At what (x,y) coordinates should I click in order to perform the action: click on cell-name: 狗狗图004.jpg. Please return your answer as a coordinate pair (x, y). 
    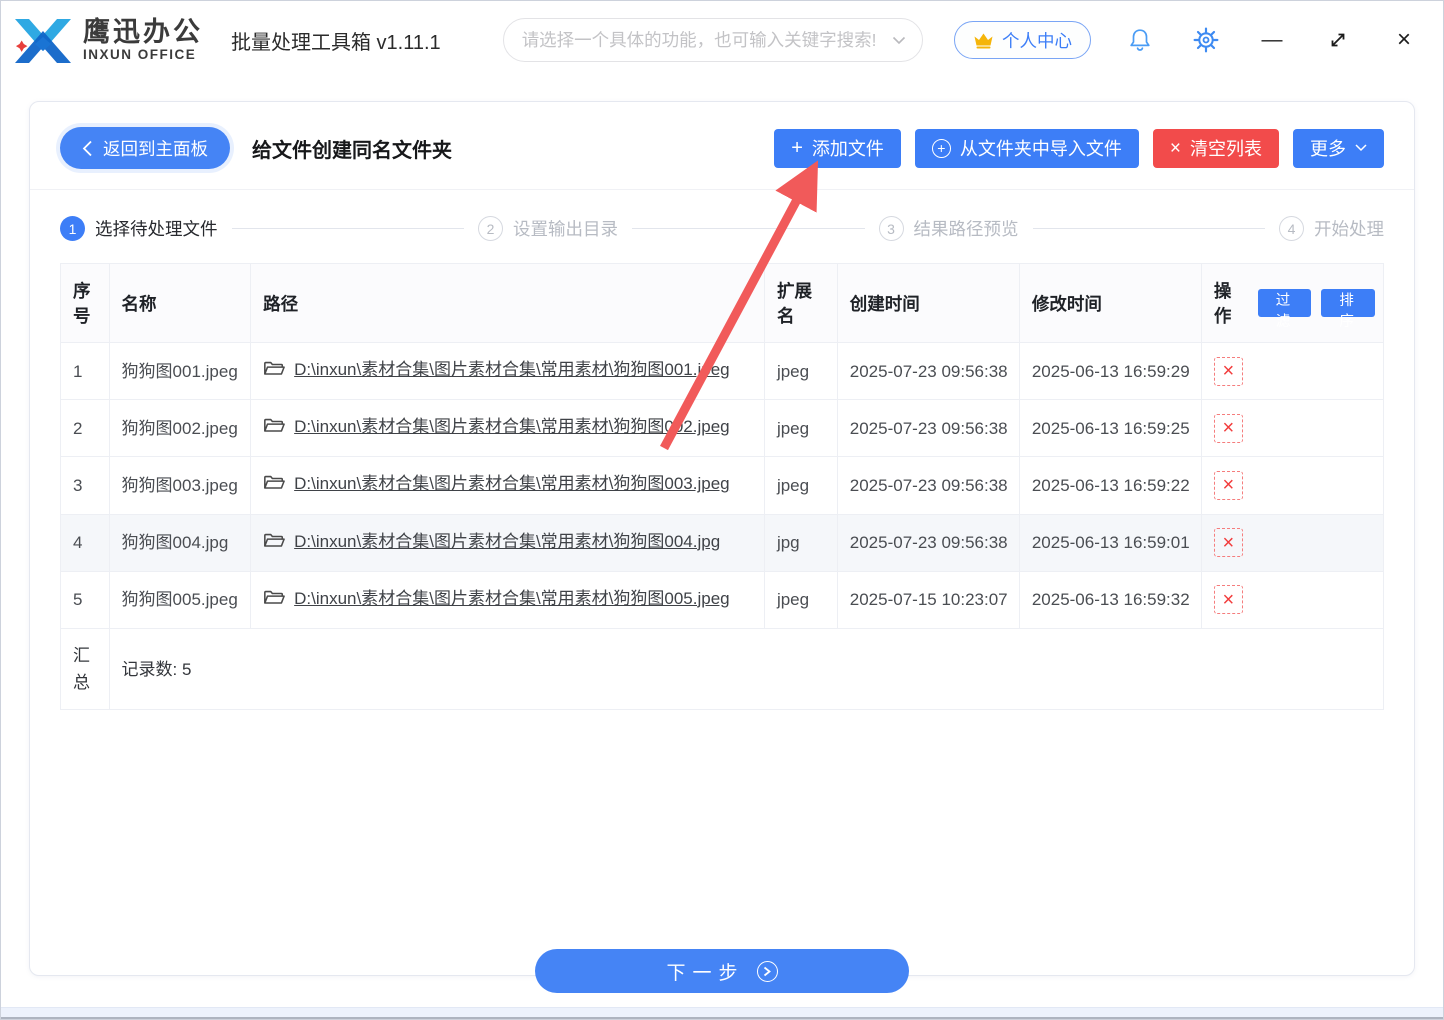
    Looking at the image, I should click on (180, 542).